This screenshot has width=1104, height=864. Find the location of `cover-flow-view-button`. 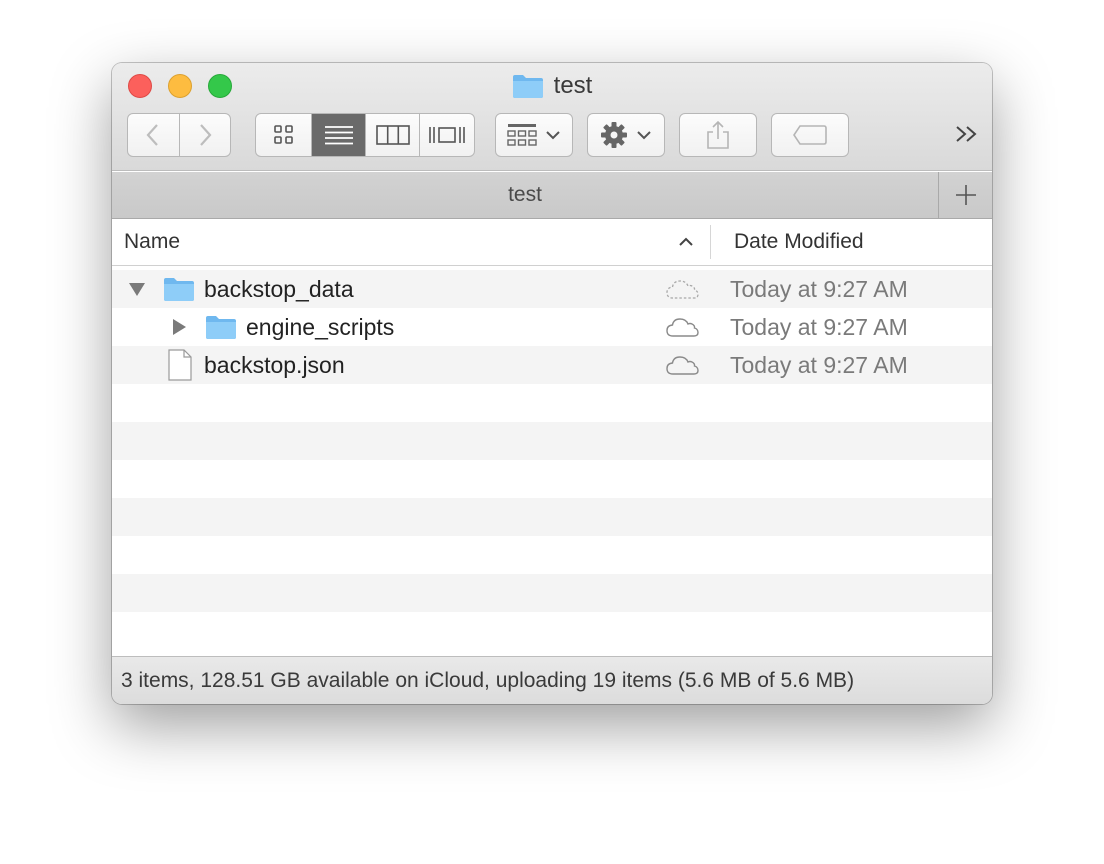

cover-flow-view-button is located at coordinates (447, 135).